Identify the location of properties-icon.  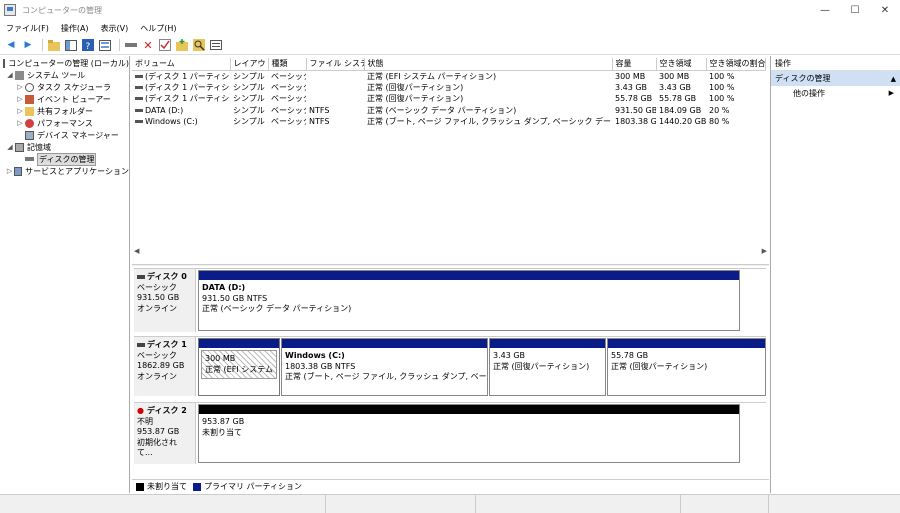
(105, 45).